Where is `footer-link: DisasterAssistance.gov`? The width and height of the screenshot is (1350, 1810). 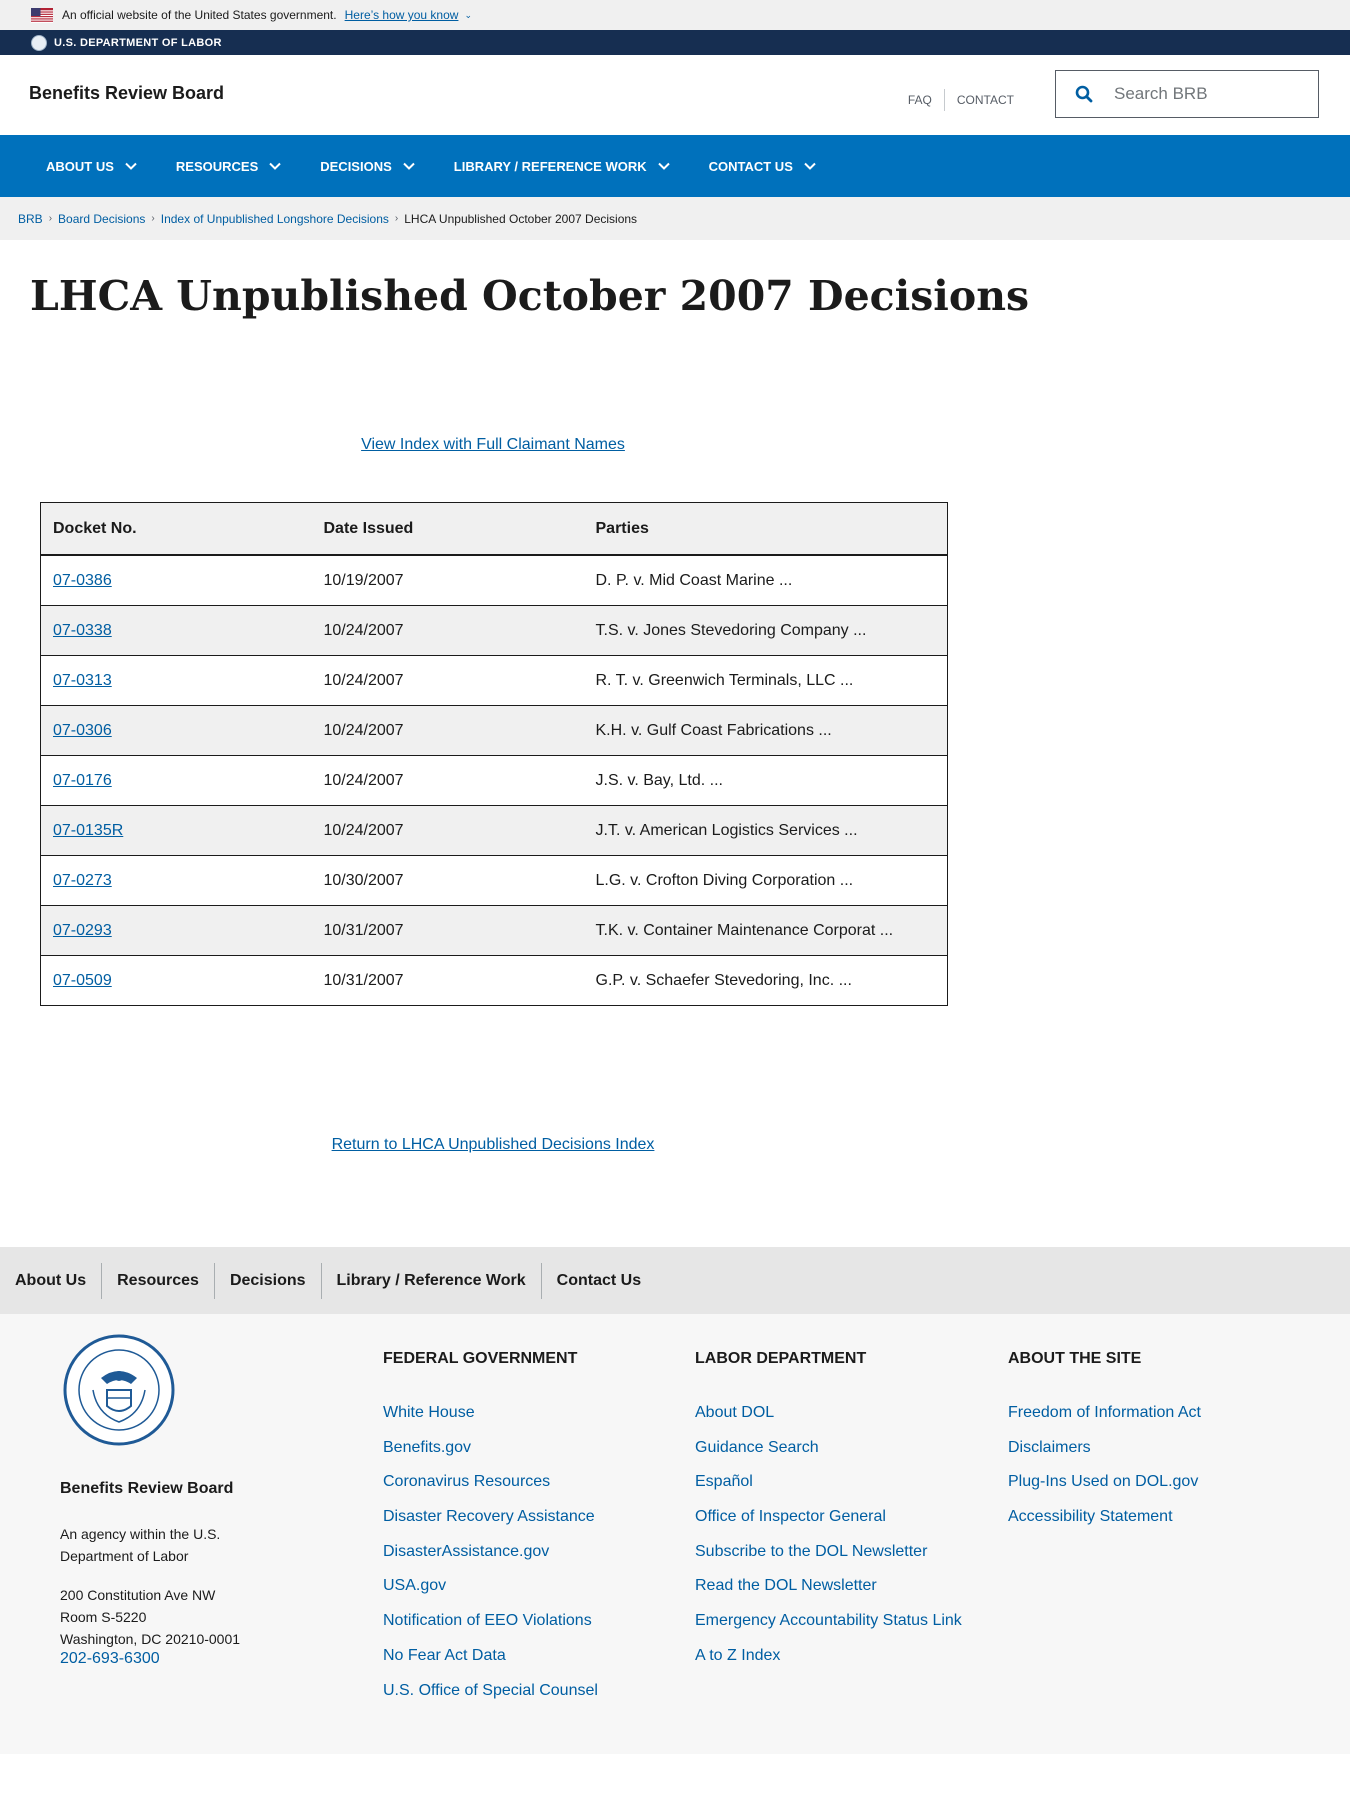
footer-link: DisasterAssistance.gov is located at coordinates (466, 1551).